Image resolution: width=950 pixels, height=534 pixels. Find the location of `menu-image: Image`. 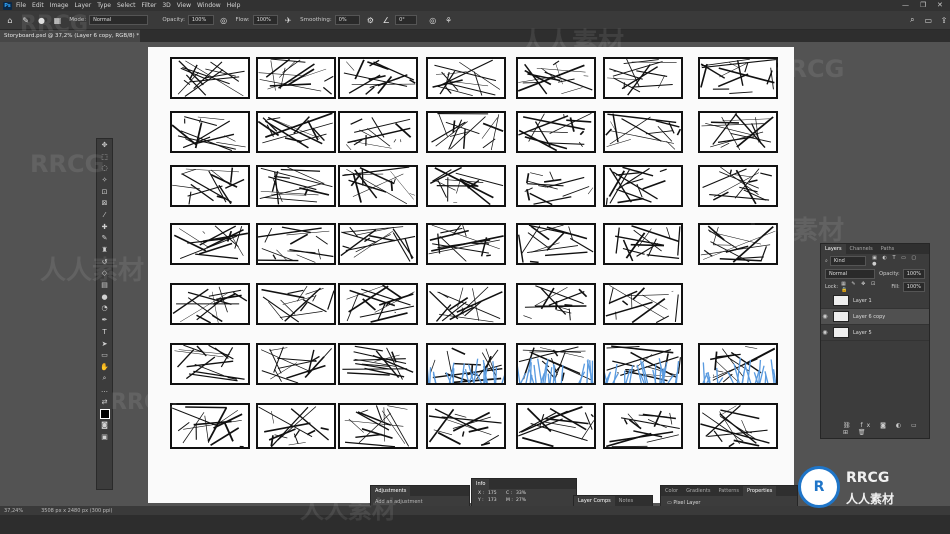

menu-image: Image is located at coordinates (59, 5).